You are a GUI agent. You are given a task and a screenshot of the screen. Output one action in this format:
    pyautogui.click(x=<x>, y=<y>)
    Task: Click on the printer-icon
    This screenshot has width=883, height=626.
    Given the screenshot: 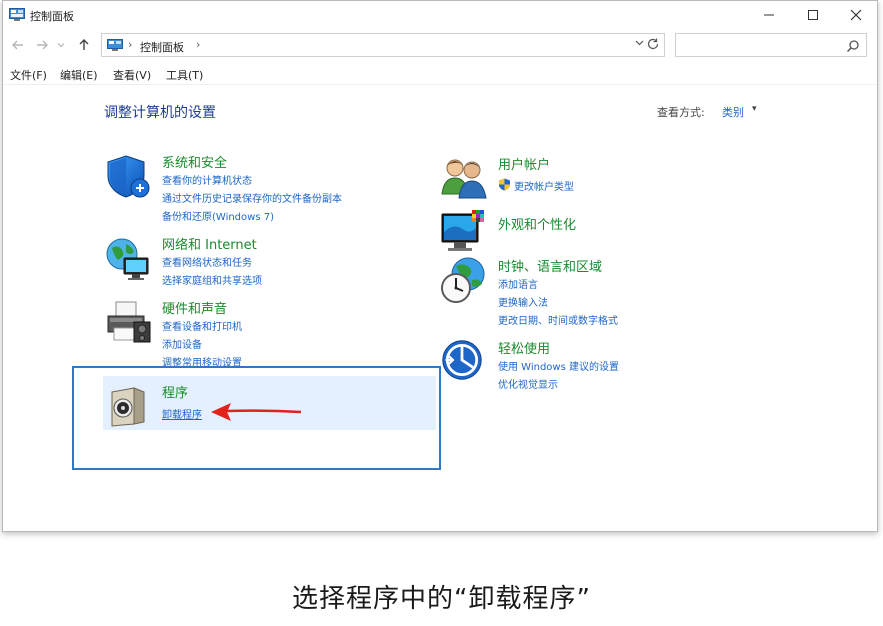 What is the action you would take?
    pyautogui.click(x=128, y=322)
    